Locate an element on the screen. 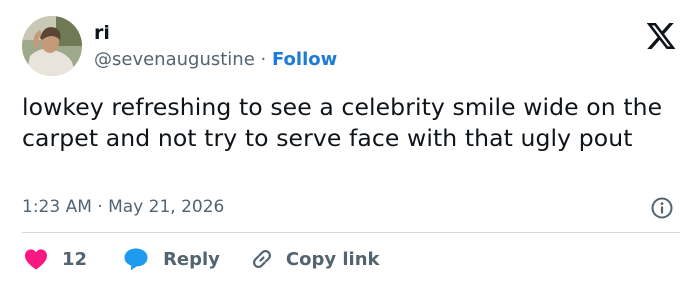 The height and width of the screenshot is (285, 700). author-handle-row: @sevenaugustine · Follow is located at coordinates (215, 60).